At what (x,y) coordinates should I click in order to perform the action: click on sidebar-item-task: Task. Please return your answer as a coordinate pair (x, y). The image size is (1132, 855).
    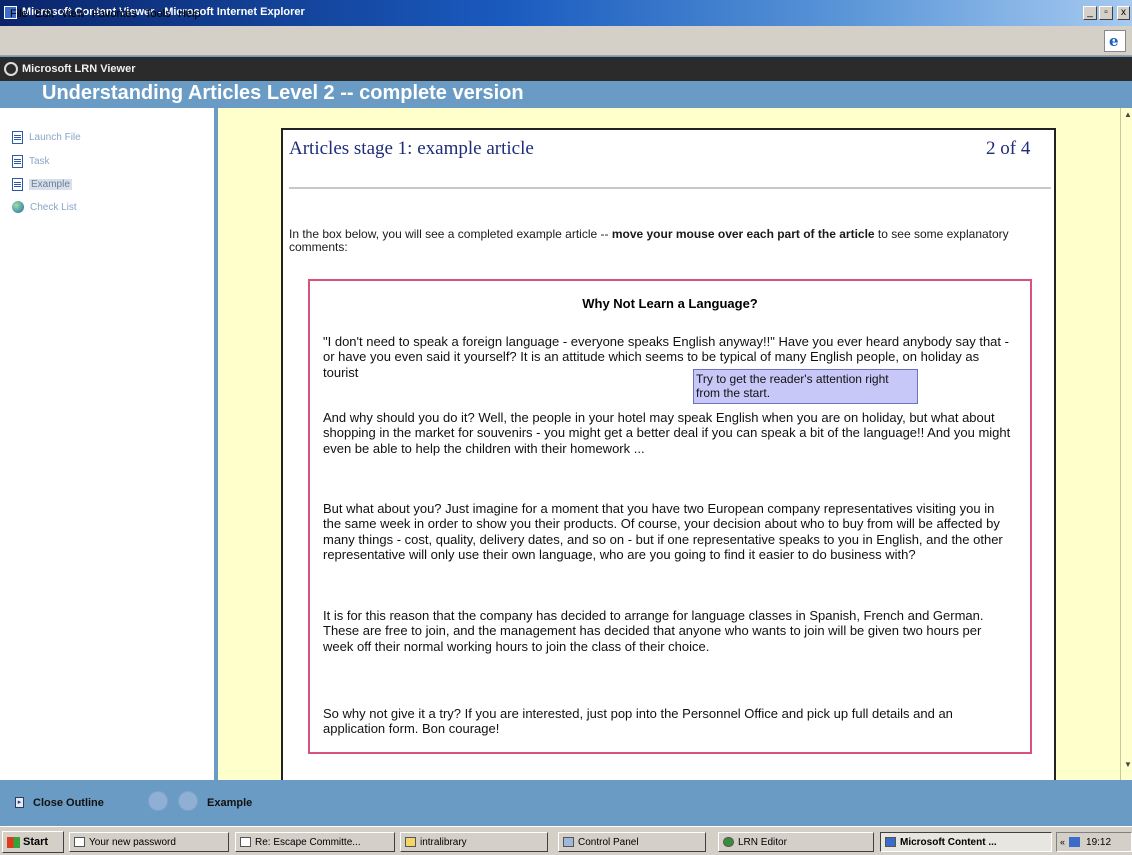
    Looking at the image, I should click on (31, 161).